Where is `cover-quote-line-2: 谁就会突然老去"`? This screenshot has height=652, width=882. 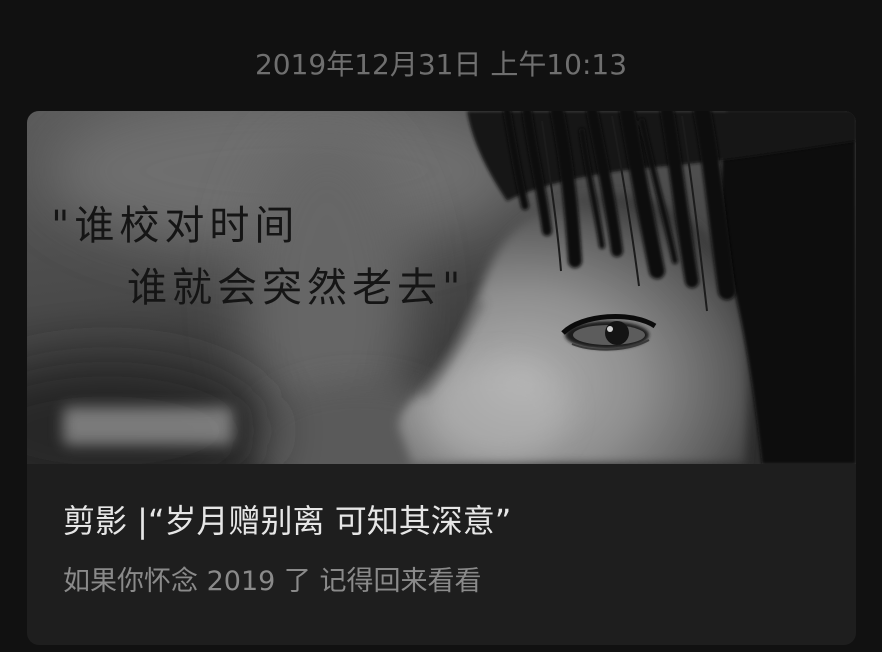 cover-quote-line-2: 谁就会突然老去" is located at coordinates (296, 288).